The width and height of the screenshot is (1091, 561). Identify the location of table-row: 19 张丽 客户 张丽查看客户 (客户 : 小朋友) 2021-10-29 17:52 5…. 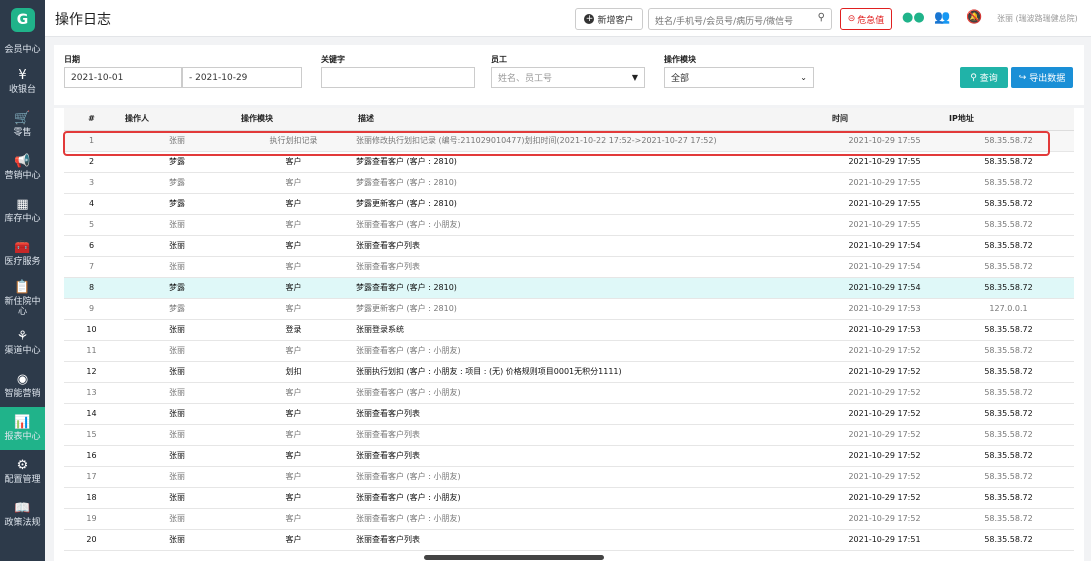
(569, 519).